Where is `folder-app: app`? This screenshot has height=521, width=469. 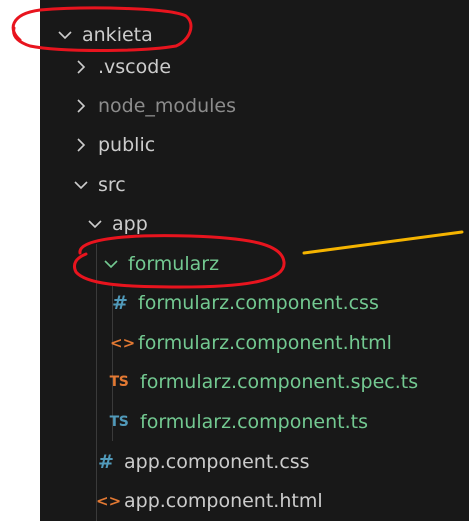
folder-app: app is located at coordinates (117, 224).